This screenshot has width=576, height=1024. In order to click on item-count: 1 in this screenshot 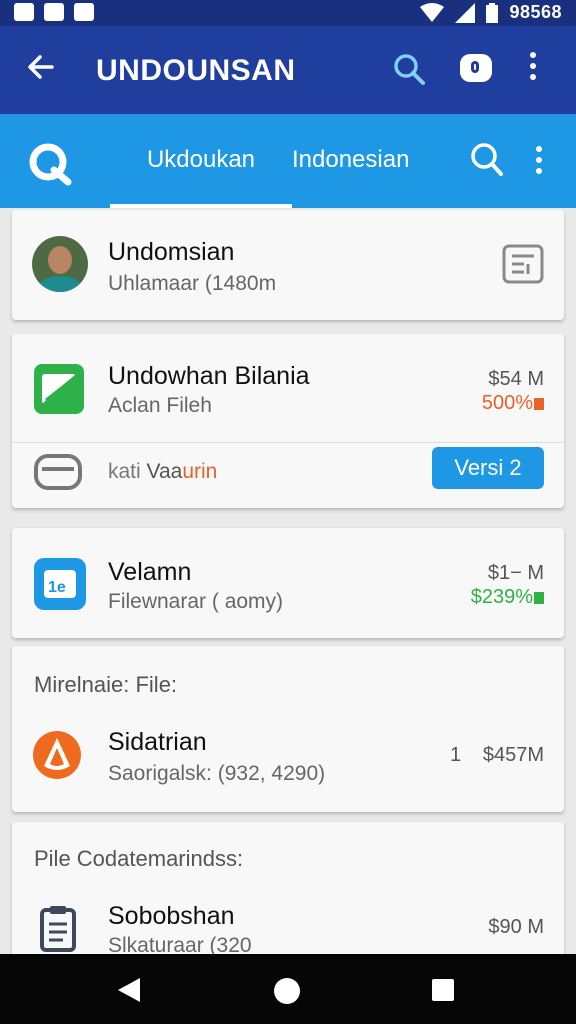, I will do `click(456, 755)`.